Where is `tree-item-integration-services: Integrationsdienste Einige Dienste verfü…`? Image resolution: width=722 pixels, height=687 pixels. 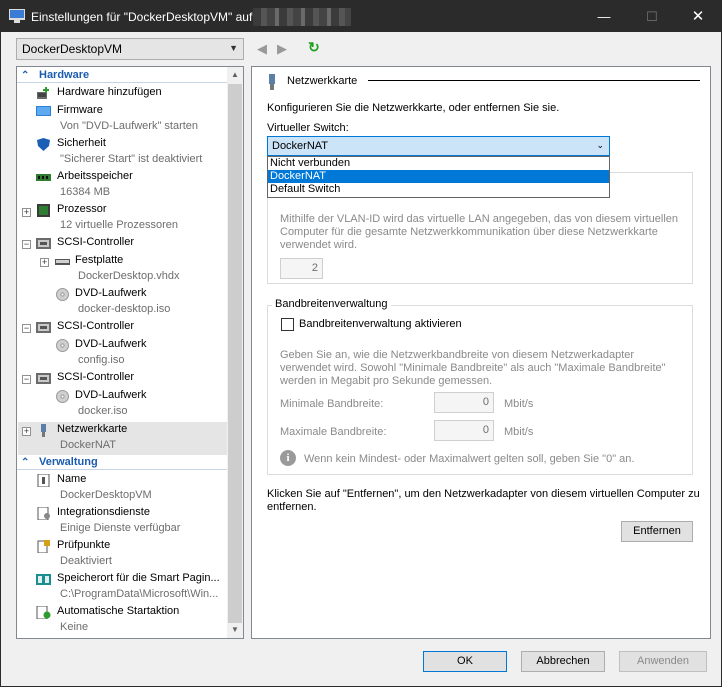 tree-item-integration-services: Integrationsdienste Einige Dienste verfü… is located at coordinates (122, 522).